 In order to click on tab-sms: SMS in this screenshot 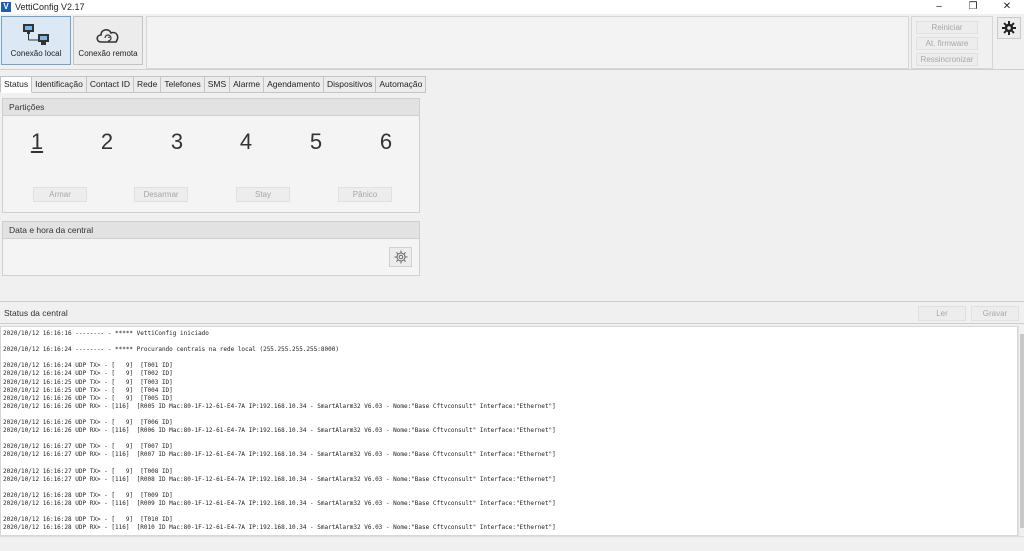, I will do `click(217, 84)`.